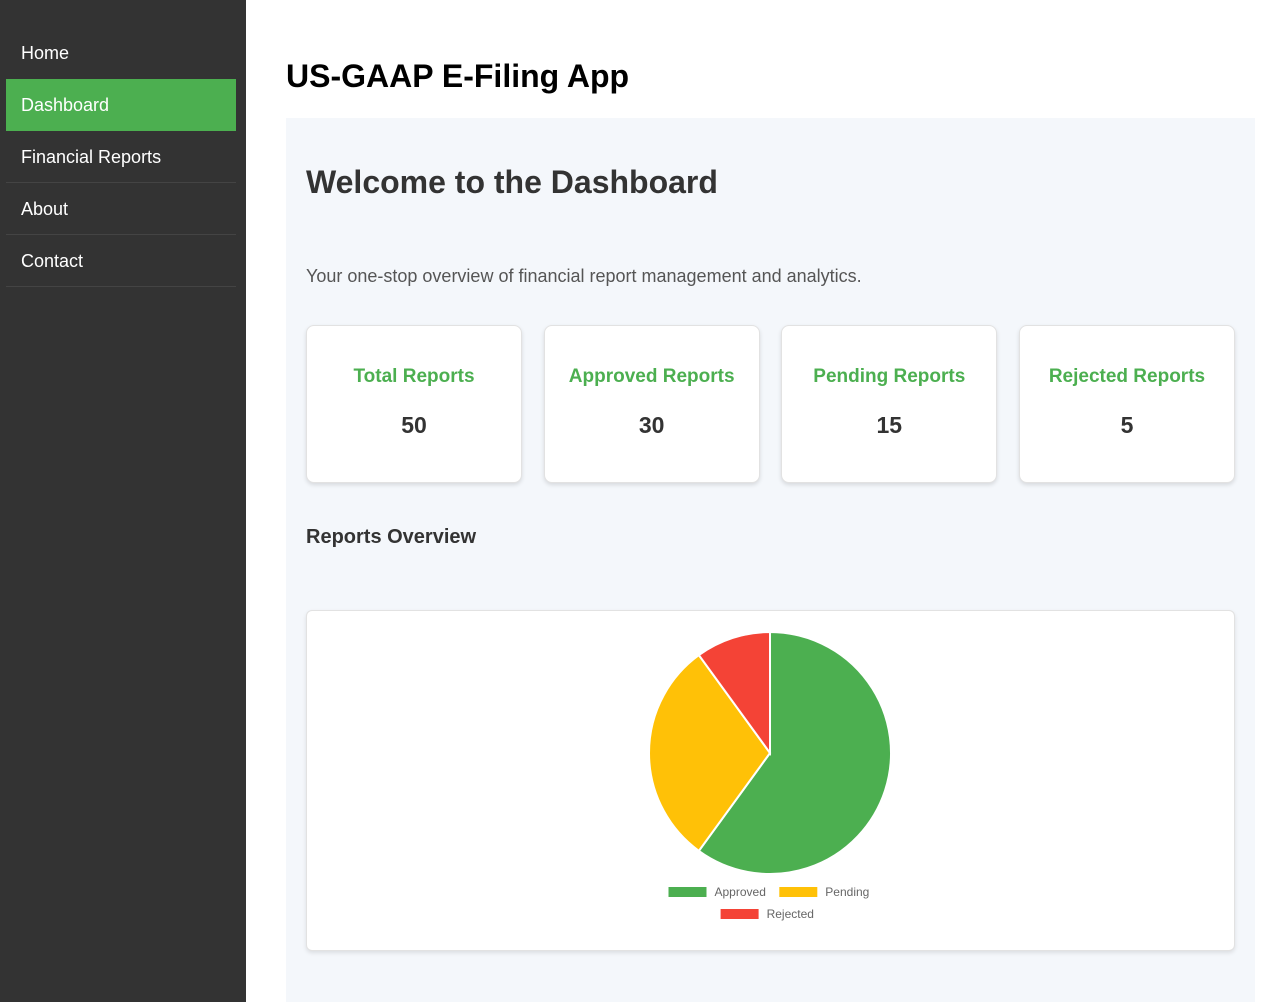 This screenshot has width=1268, height=1002. I want to click on stat-card-total: Total Reports 50, so click(414, 404).